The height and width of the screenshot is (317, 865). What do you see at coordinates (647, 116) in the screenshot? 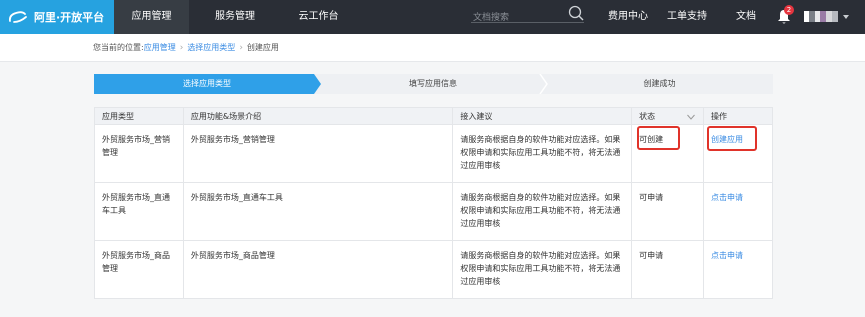
I see `col-status-label: 状态` at bounding box center [647, 116].